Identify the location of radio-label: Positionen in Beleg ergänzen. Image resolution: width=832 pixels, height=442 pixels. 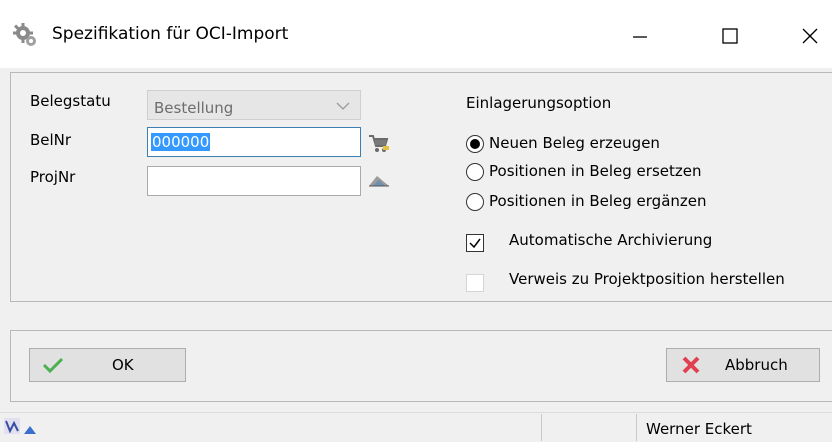
(598, 201).